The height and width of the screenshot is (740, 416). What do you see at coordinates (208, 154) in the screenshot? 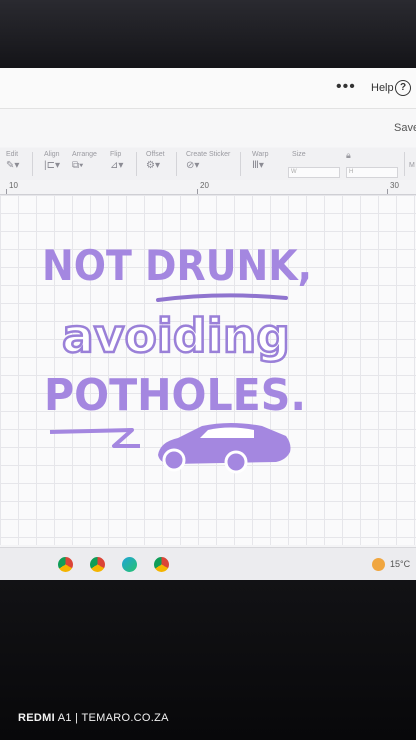
I see `tool-sticker-label: Create Sticker` at bounding box center [208, 154].